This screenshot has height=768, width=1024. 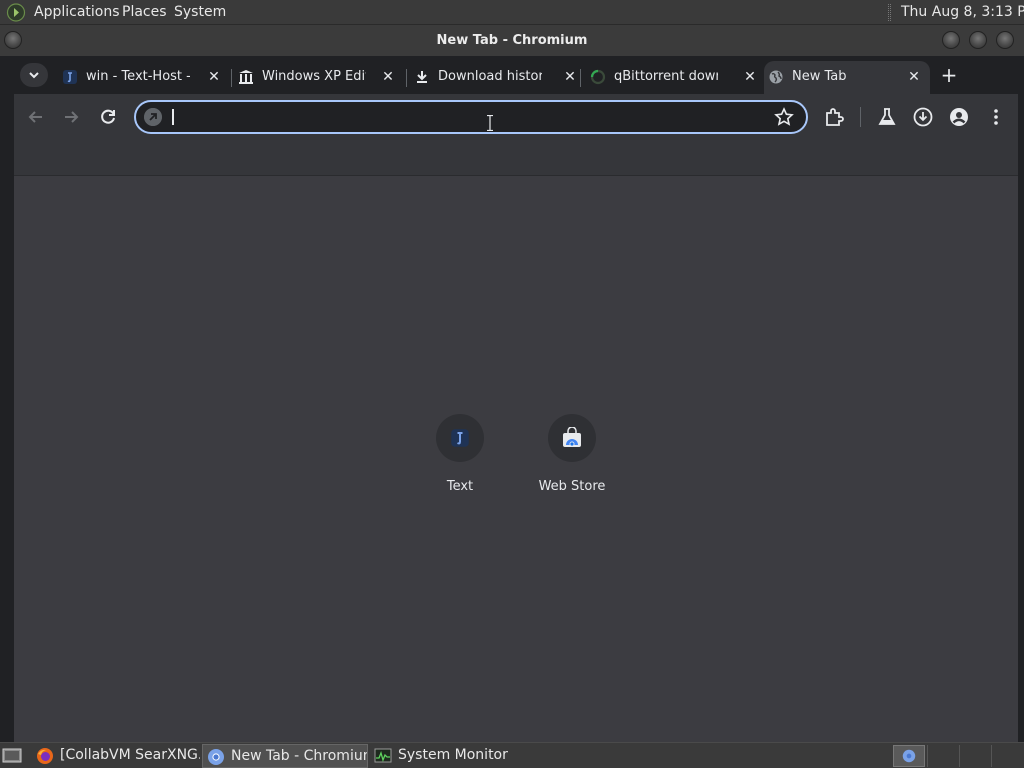 I want to click on tab-download-history: Download history ✕, so click(x=498, y=77).